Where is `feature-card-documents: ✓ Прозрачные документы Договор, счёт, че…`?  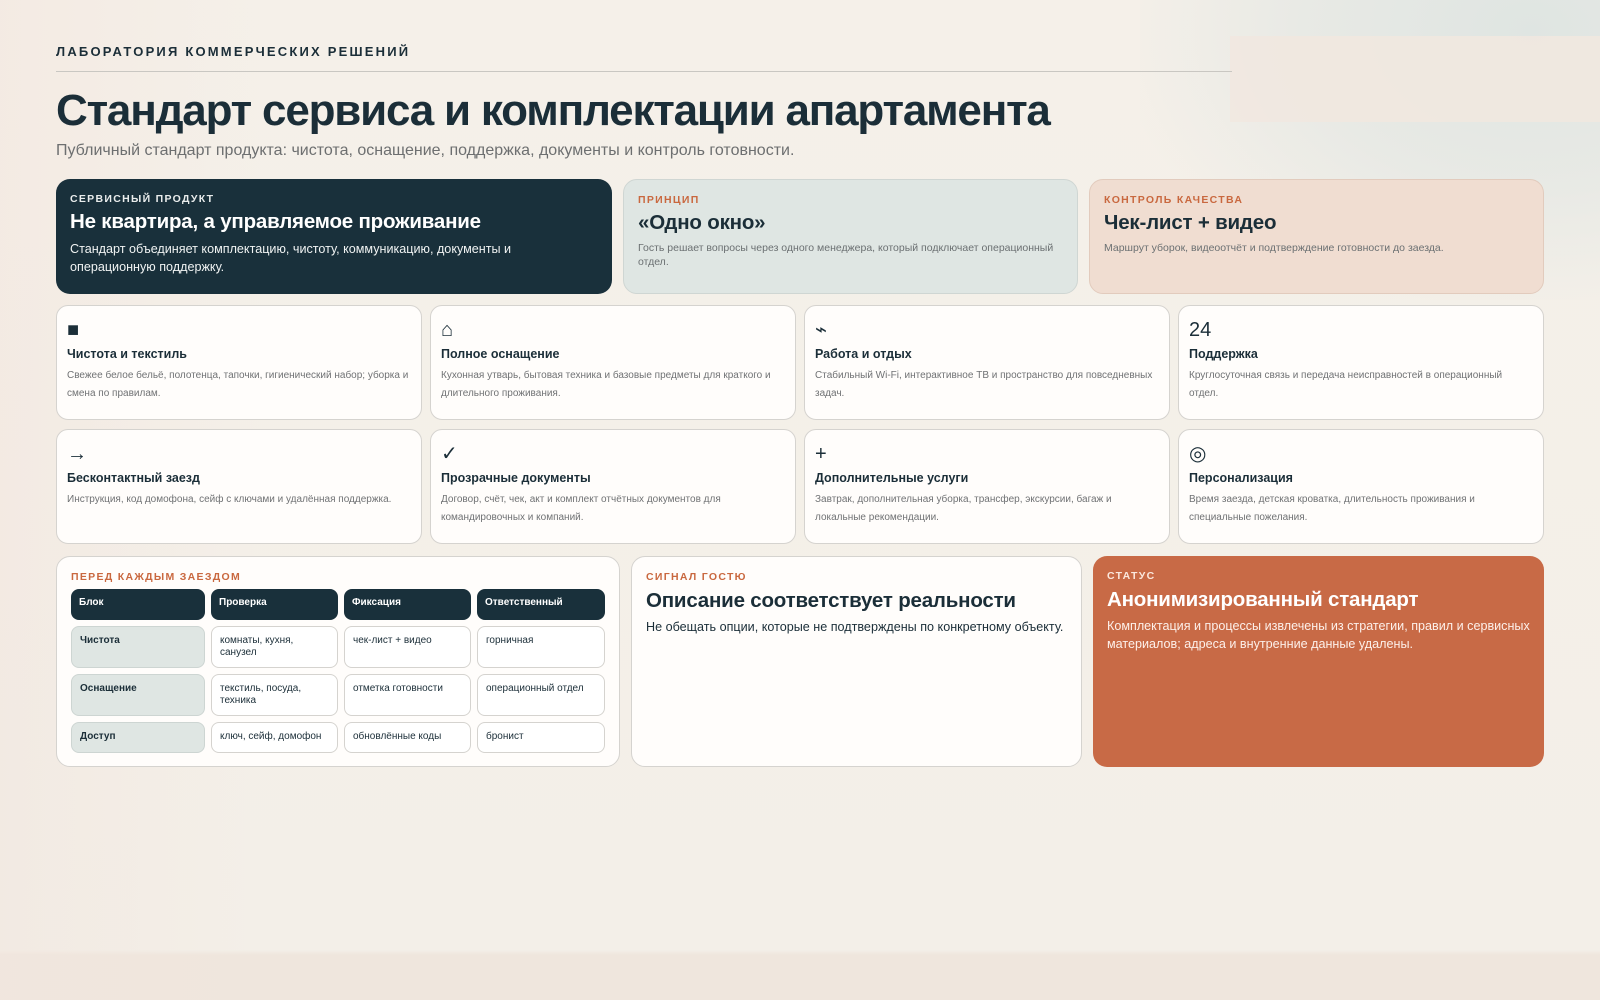
feature-card-documents: ✓ Прозрачные документы Договор, счёт, че… is located at coordinates (613, 486).